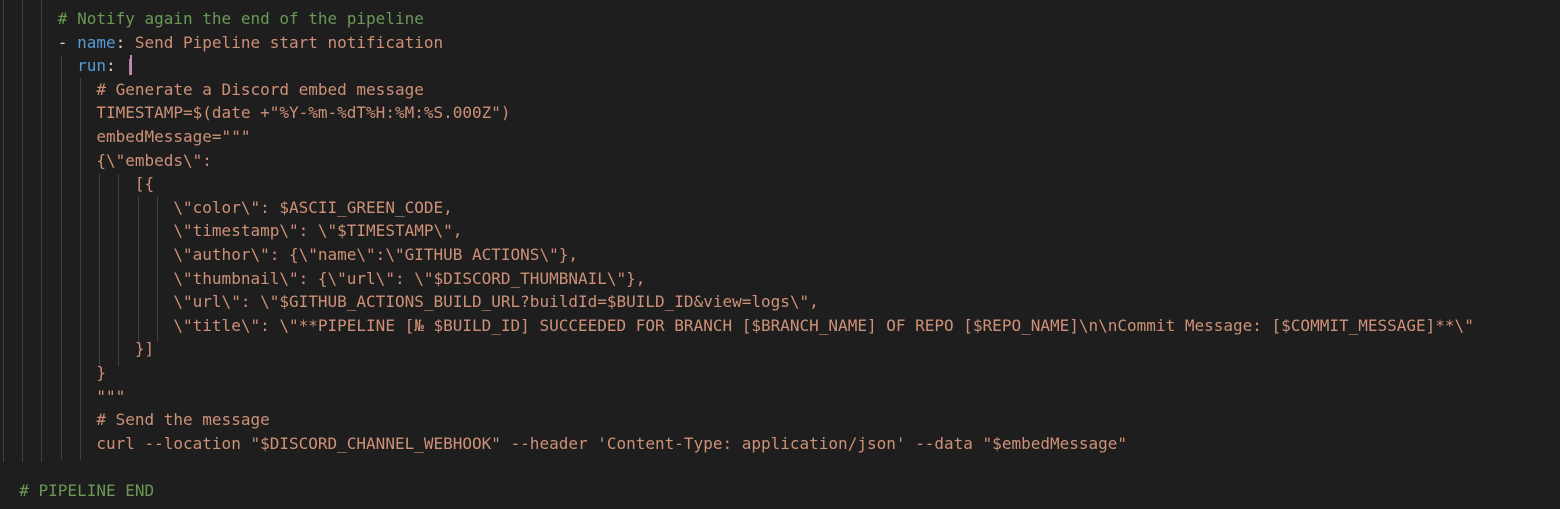  Describe the element at coordinates (183, 420) in the screenshot. I see `token-str: # Send the message` at that location.